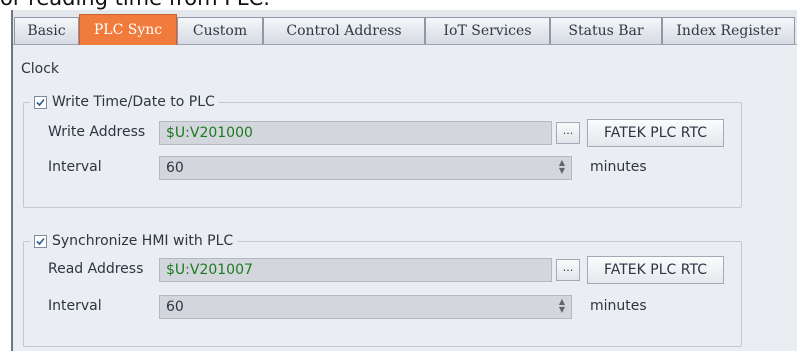 The height and width of the screenshot is (351, 797). What do you see at coordinates (618, 306) in the screenshot?
I see `read-interval-unit: minutes` at bounding box center [618, 306].